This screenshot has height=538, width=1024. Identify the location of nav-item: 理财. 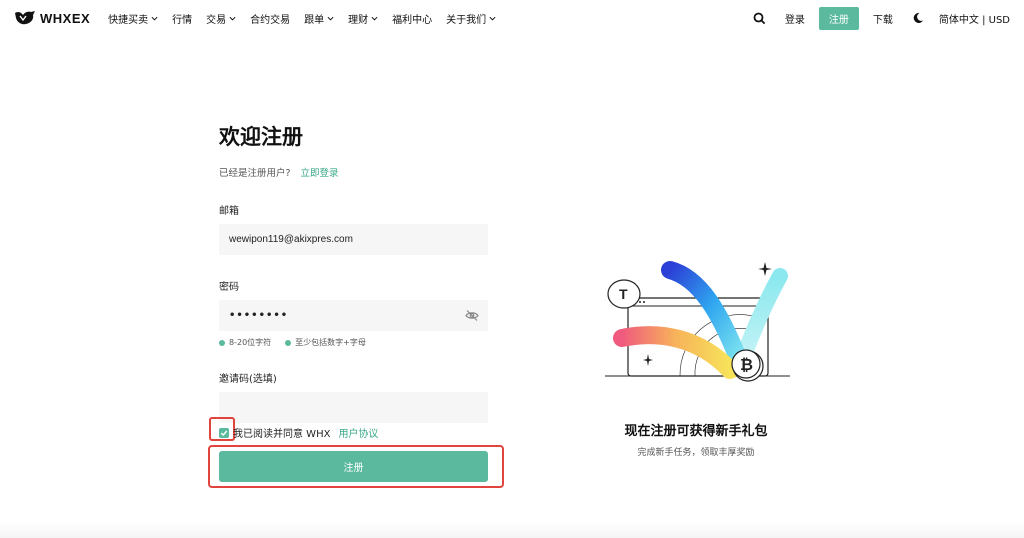
(363, 18).